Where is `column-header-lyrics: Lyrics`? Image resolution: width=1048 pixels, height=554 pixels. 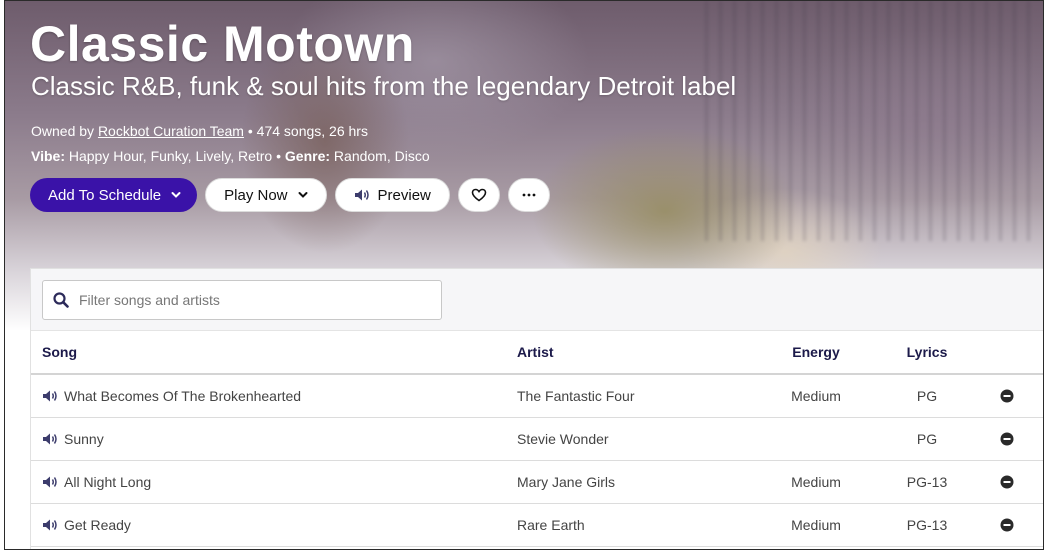 column-header-lyrics: Lyrics is located at coordinates (927, 352).